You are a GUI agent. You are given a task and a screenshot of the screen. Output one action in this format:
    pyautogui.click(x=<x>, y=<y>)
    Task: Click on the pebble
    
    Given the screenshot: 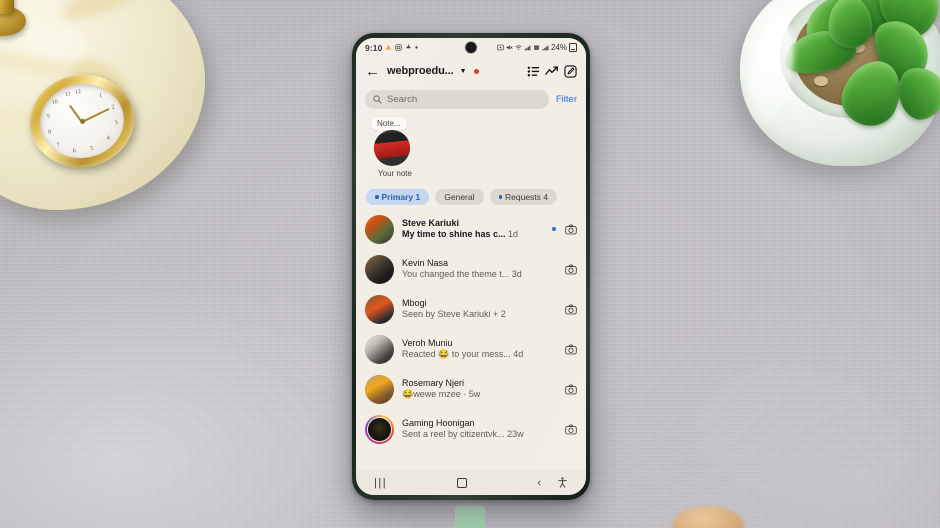 What is the action you would take?
    pyautogui.click(x=821, y=81)
    